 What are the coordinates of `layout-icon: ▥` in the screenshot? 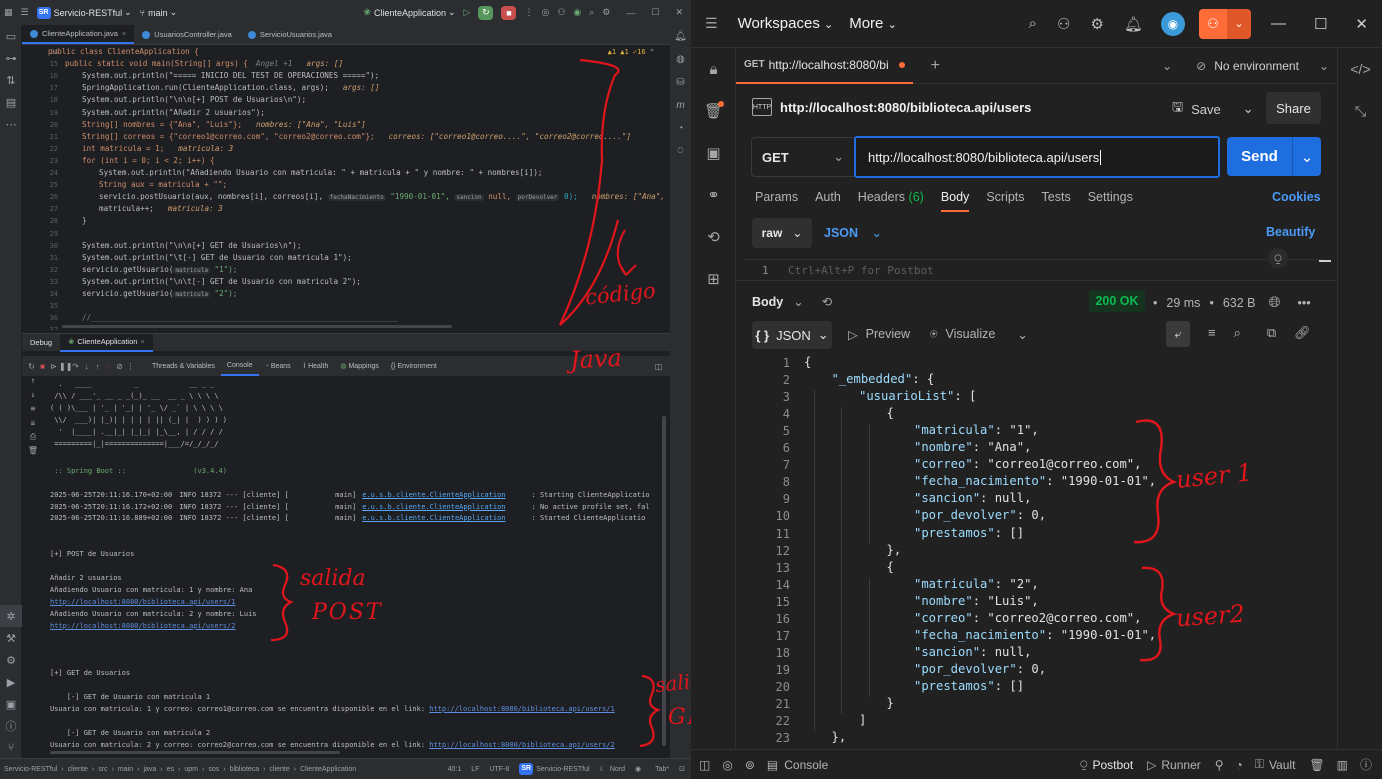 It's located at (1342, 765).